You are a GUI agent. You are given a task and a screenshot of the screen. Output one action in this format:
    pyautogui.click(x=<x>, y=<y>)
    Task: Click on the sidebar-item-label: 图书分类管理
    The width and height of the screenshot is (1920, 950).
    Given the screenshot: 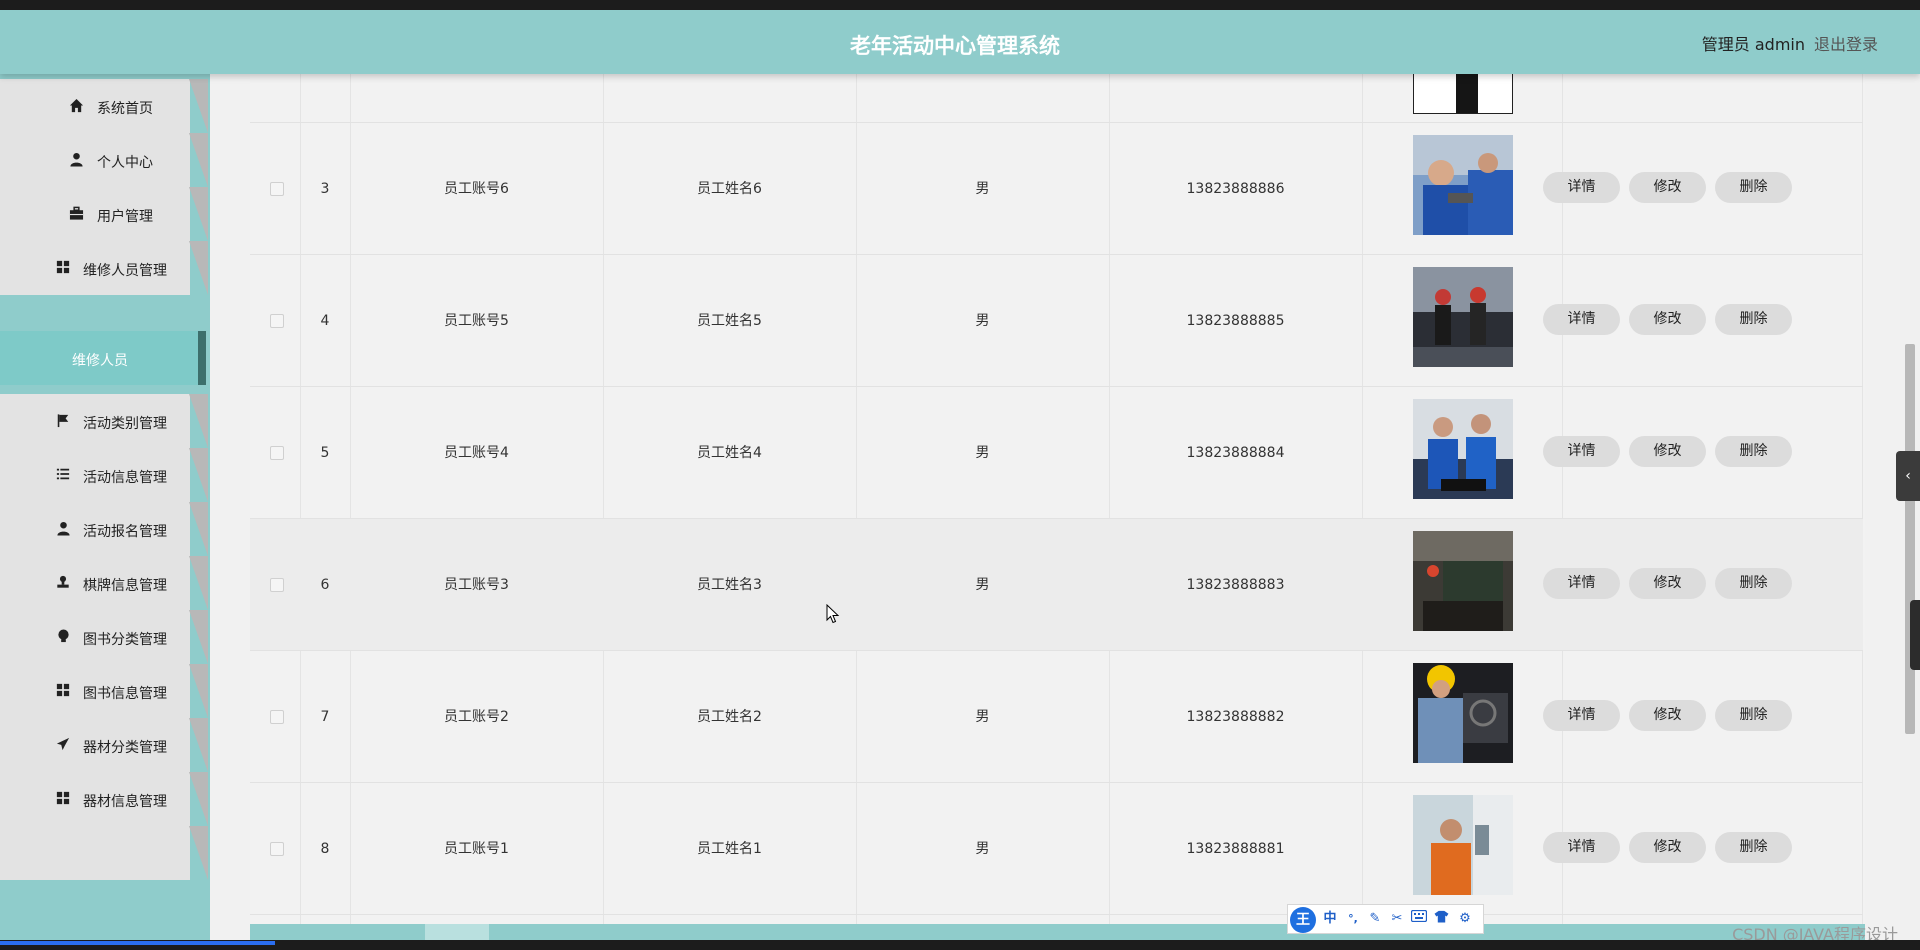 What is the action you would take?
    pyautogui.click(x=125, y=640)
    